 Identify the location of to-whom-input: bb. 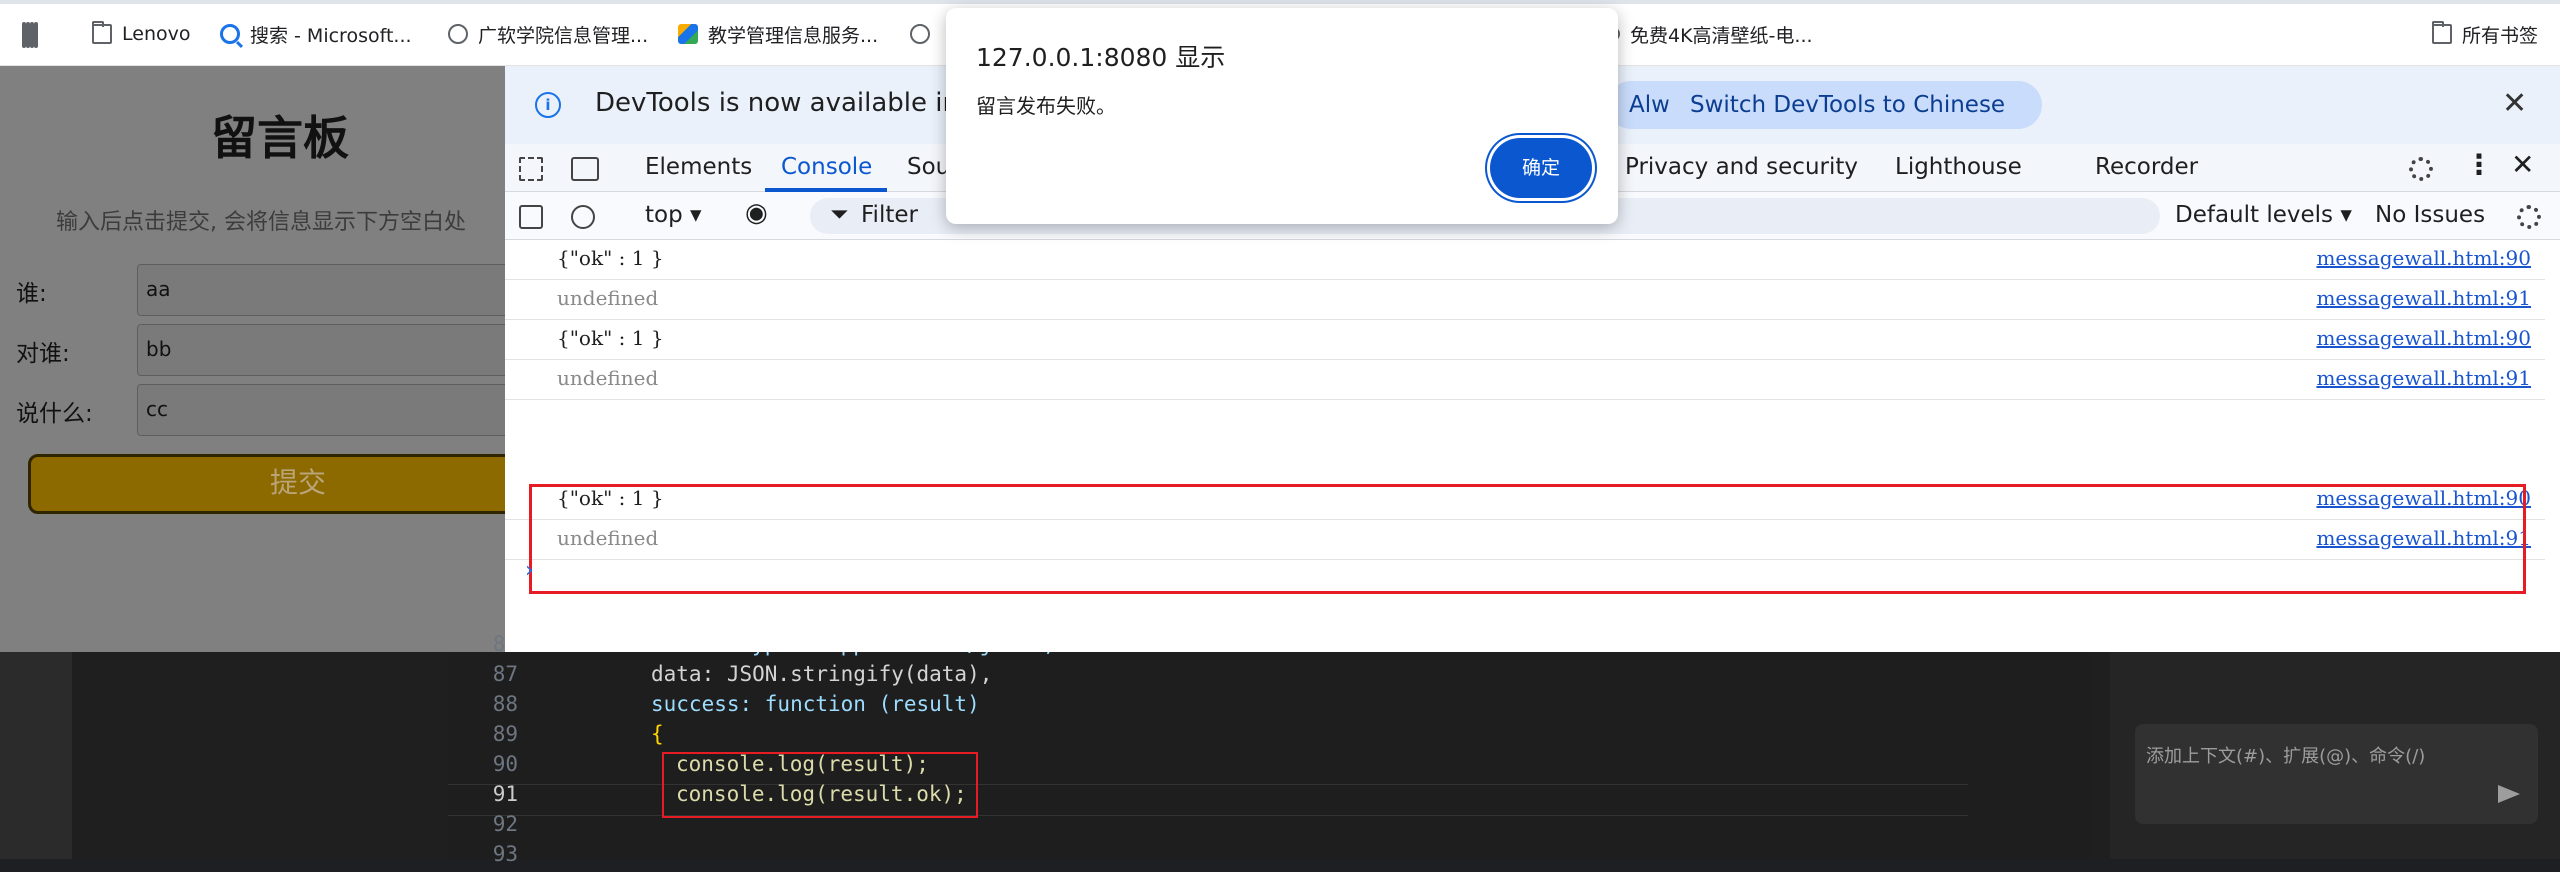
(321, 350).